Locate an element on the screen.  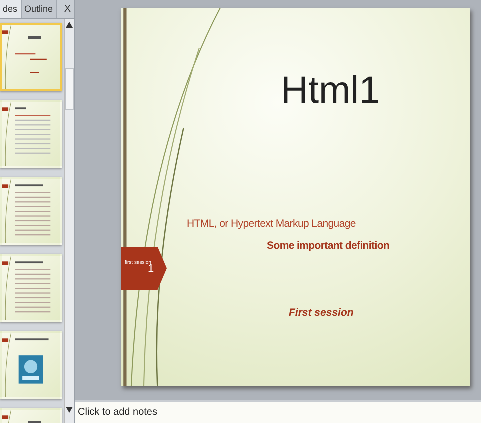
slide-heading: Some important definition is located at coordinates (328, 246).